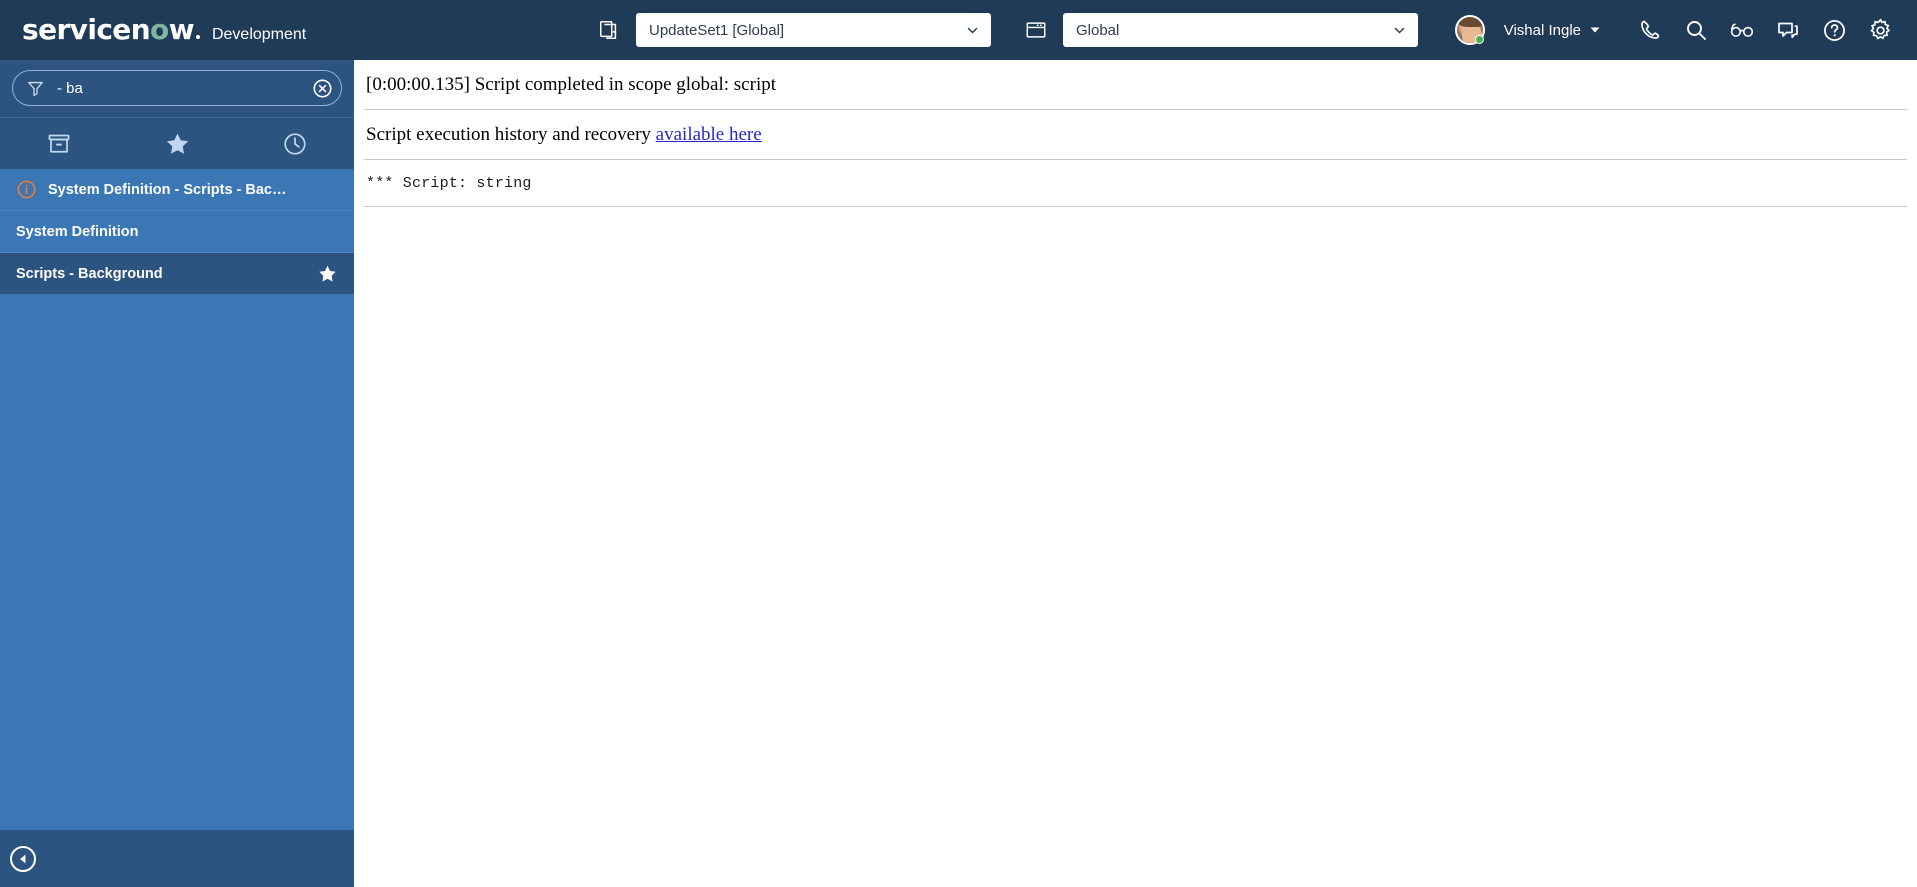 The width and height of the screenshot is (1917, 887). Describe the element at coordinates (59, 144) in the screenshot. I see `nav-tab-all` at that location.